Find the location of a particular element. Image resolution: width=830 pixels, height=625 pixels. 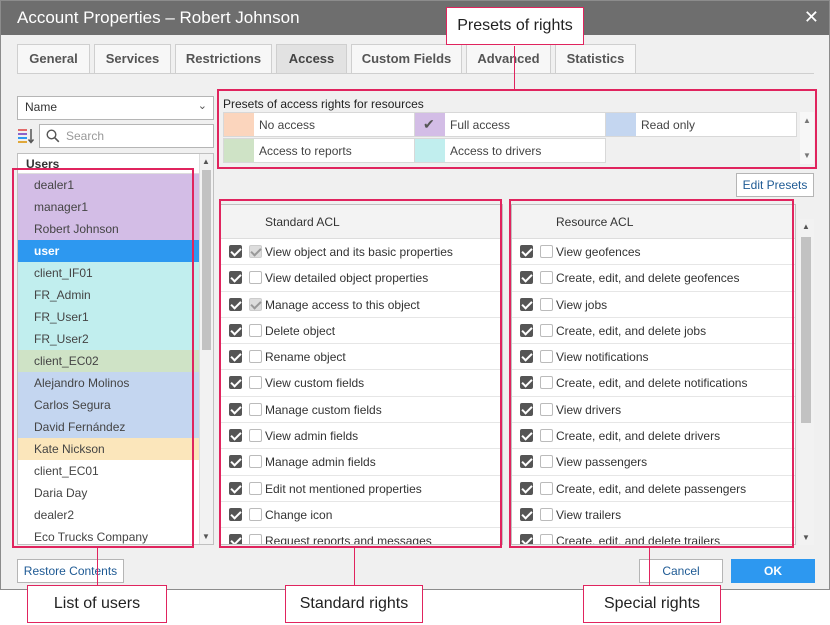

search-input: Search is located at coordinates (85, 136).